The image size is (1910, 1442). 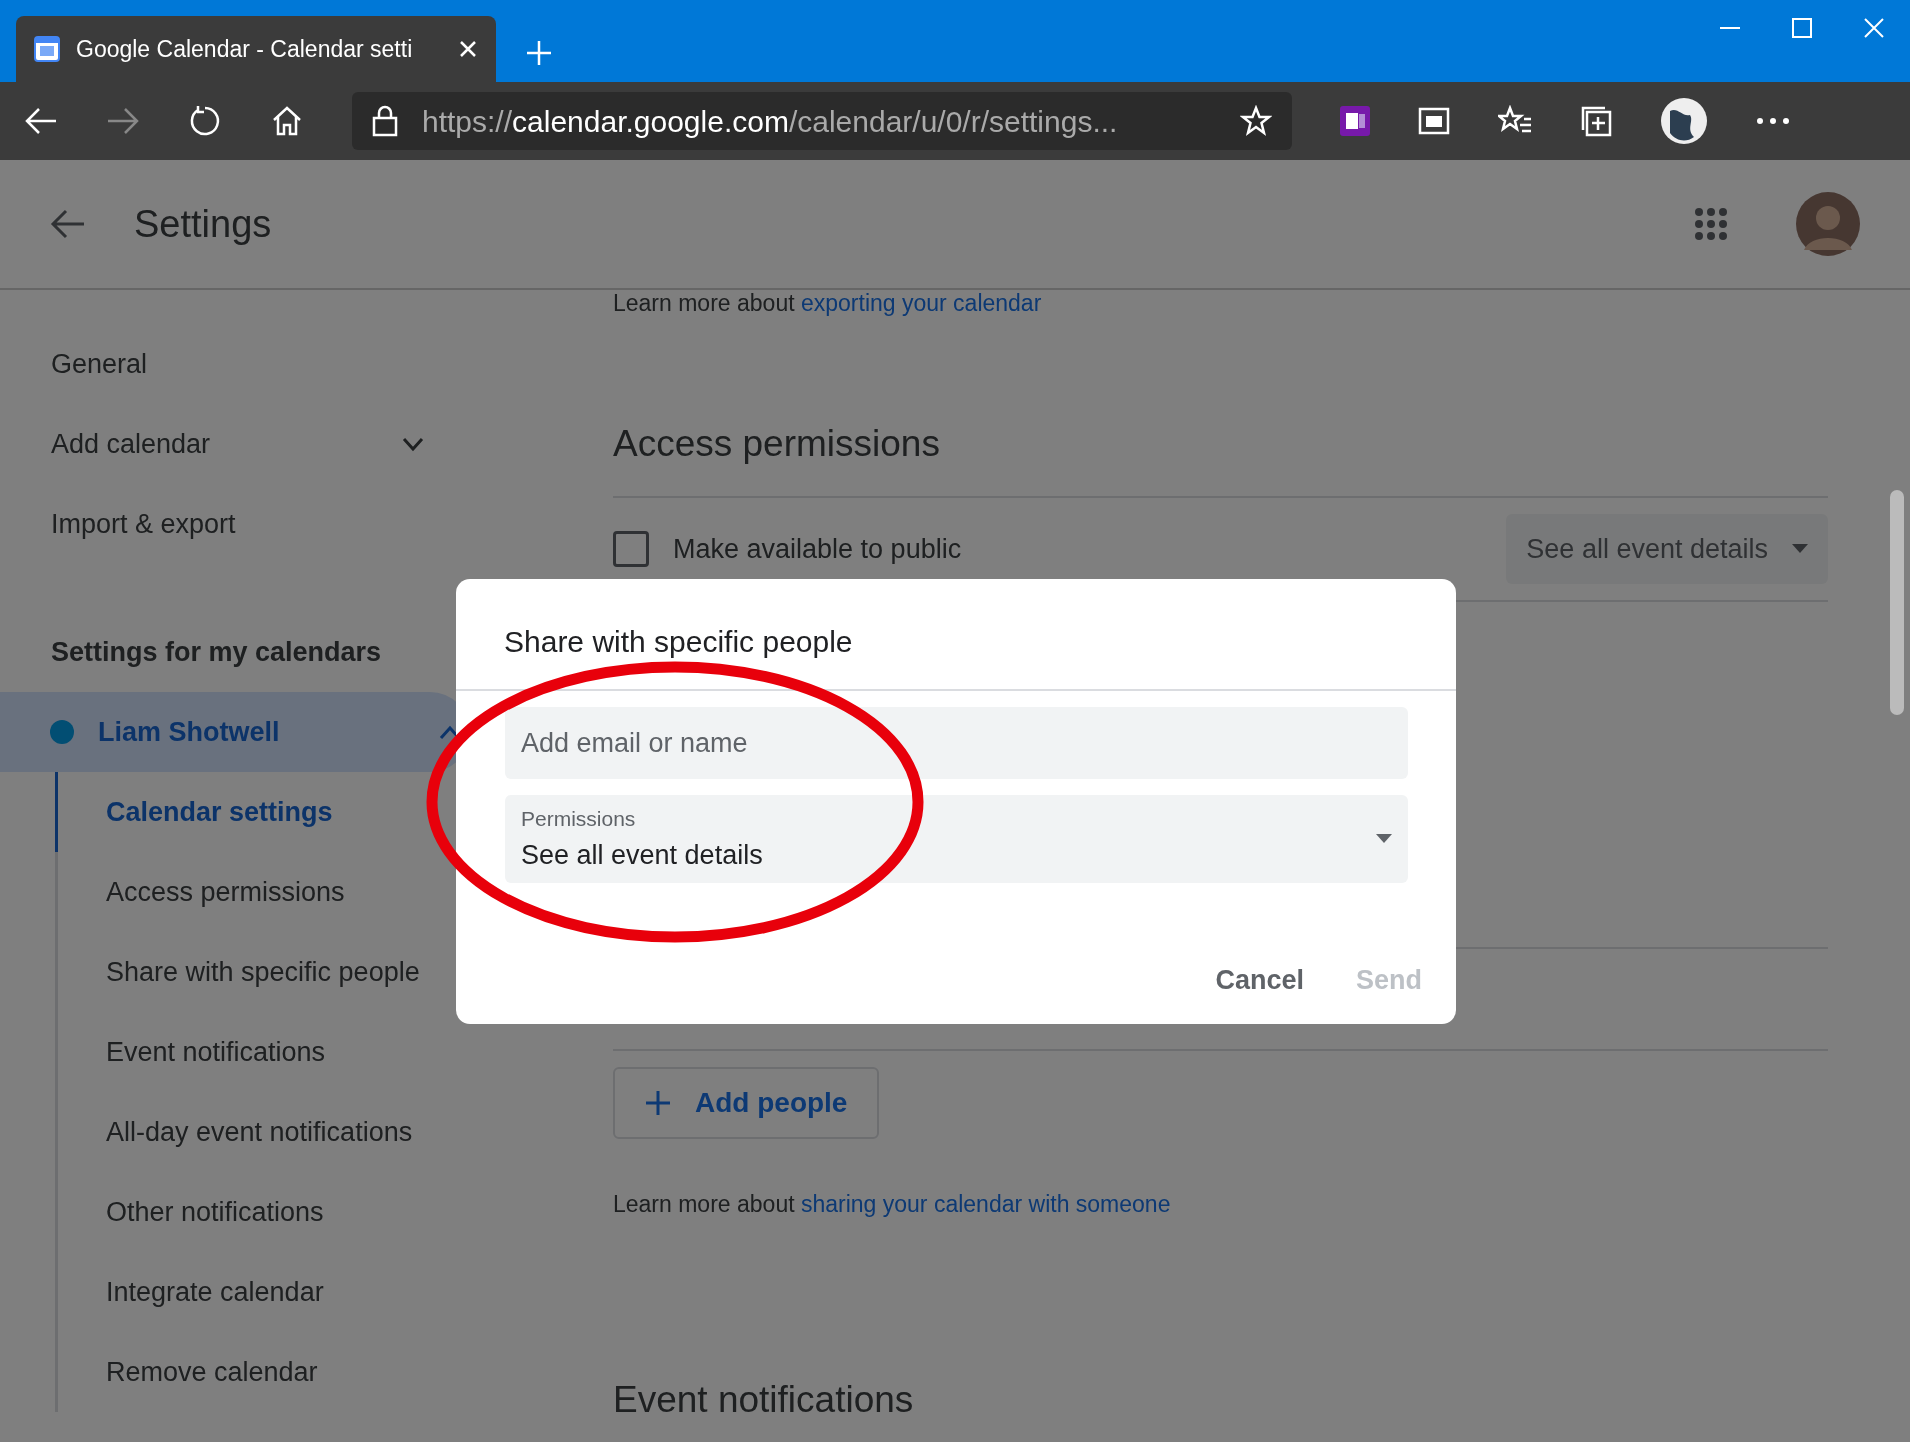 I want to click on tab-title: Google Calendar - Calendar setti, so click(x=245, y=49).